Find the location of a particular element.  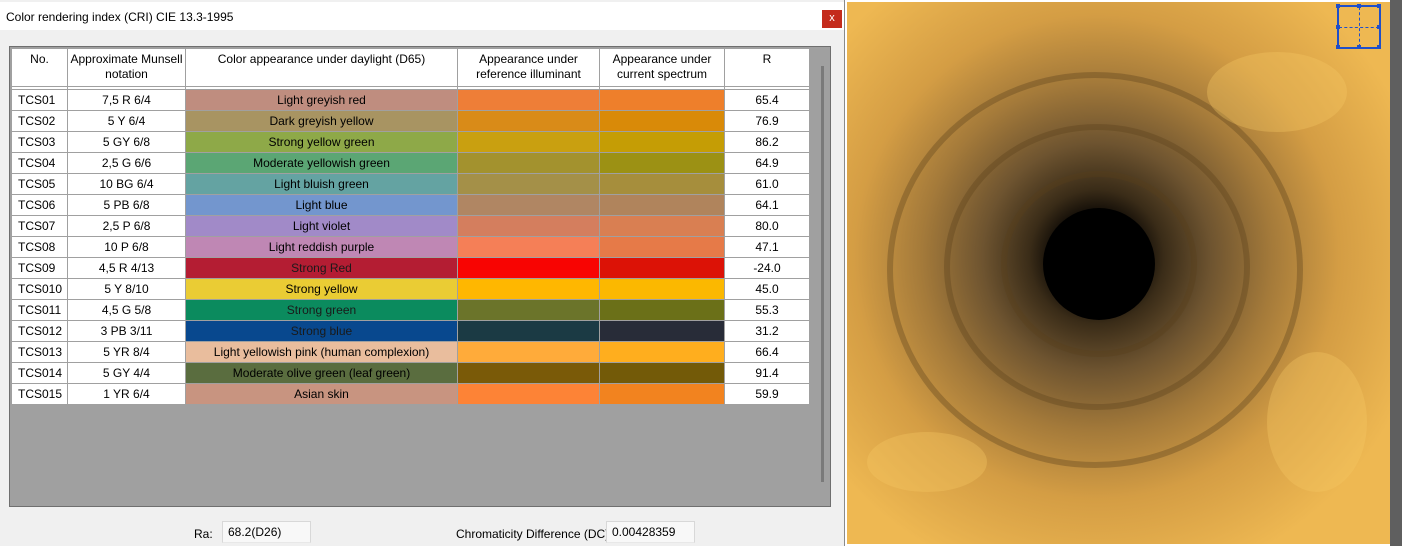

munsell-cell: 10 BG 6/4 is located at coordinates (126, 184).